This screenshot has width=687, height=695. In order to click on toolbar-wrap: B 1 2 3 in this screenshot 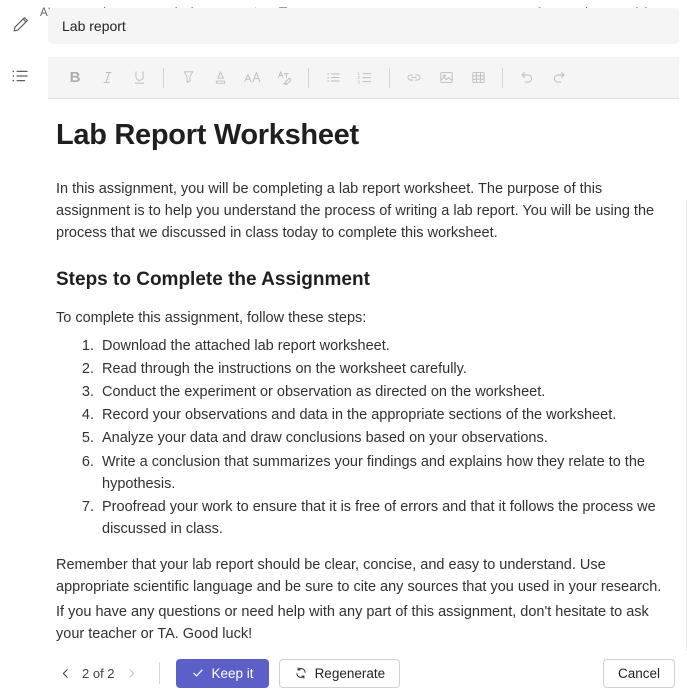, I will do `click(363, 71)`.